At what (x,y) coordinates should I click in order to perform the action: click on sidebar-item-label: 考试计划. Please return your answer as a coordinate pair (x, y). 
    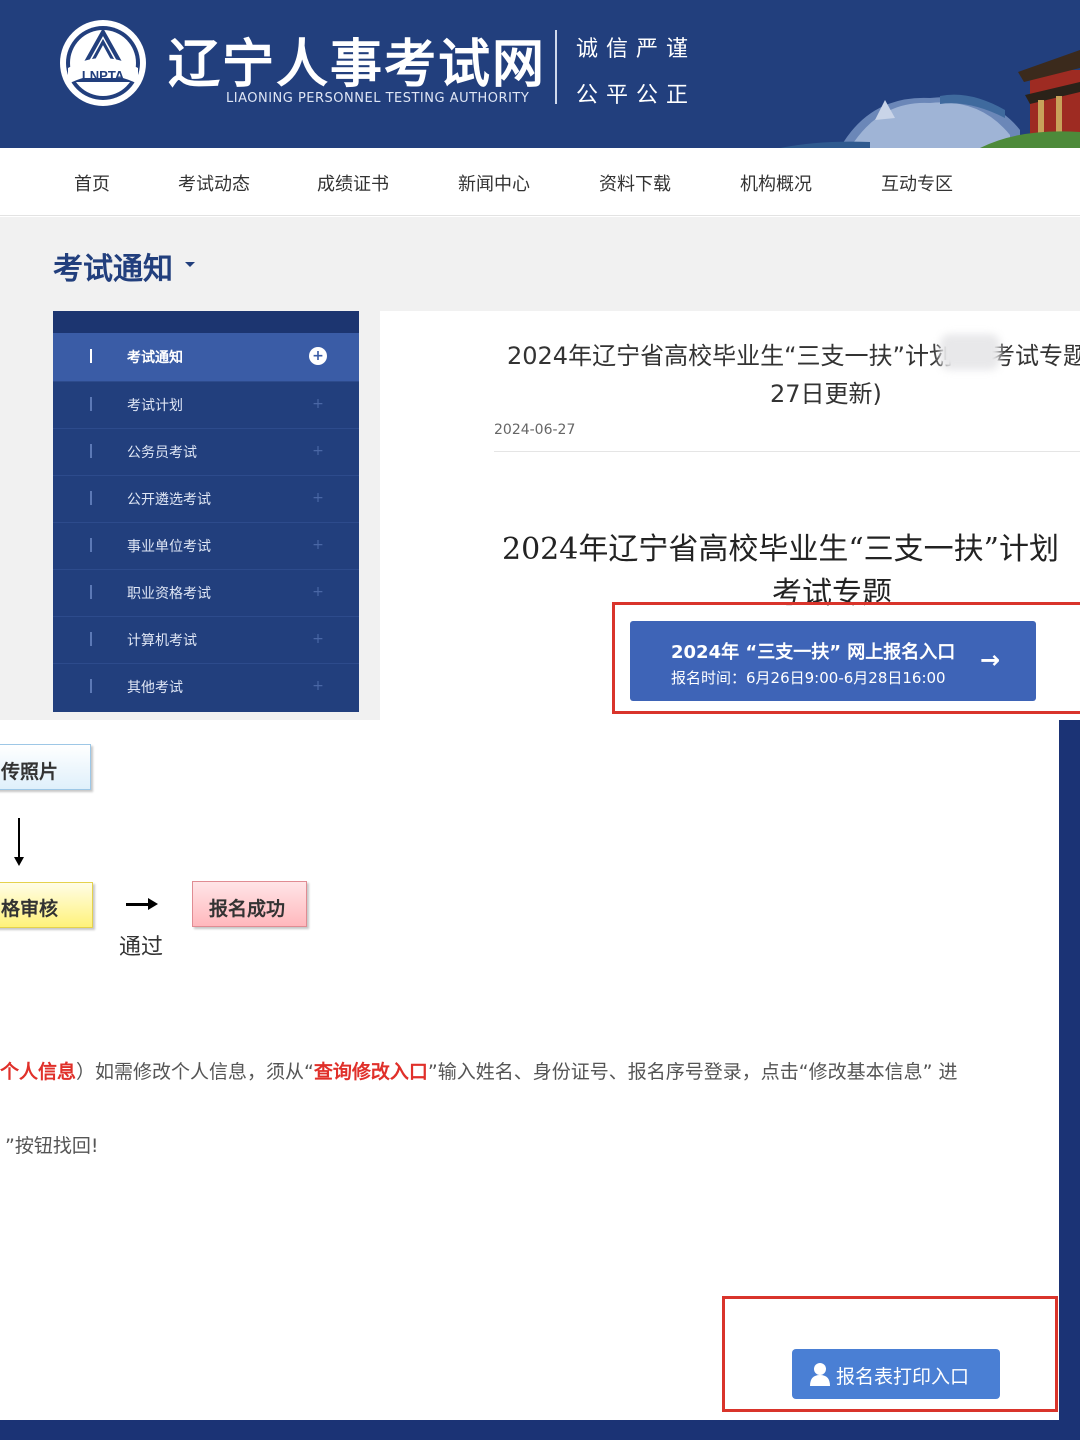
    Looking at the image, I should click on (155, 406).